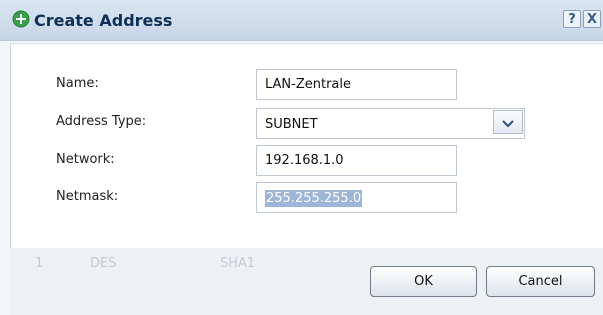 The width and height of the screenshot is (603, 315). Describe the element at coordinates (103, 263) in the screenshot. I see `table-cell: DES` at that location.